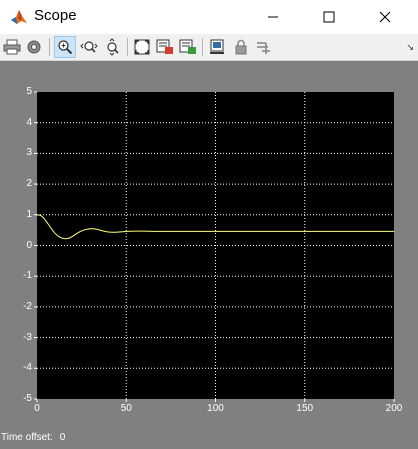  I want to click on signal-selection-icon, so click(263, 48).